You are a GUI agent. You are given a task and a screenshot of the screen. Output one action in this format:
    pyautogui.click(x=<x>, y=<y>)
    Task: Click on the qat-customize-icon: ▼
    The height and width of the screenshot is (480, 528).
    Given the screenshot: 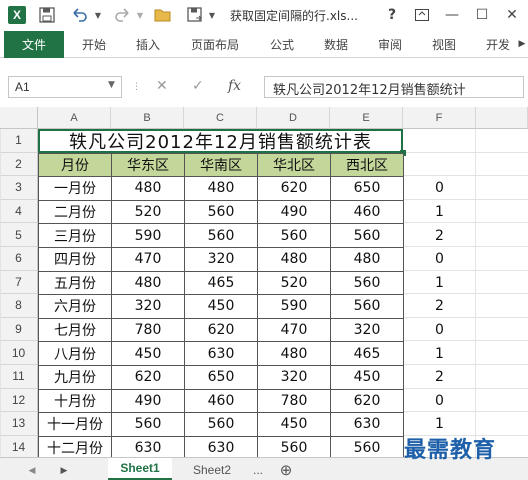 What is the action you would take?
    pyautogui.click(x=212, y=15)
    